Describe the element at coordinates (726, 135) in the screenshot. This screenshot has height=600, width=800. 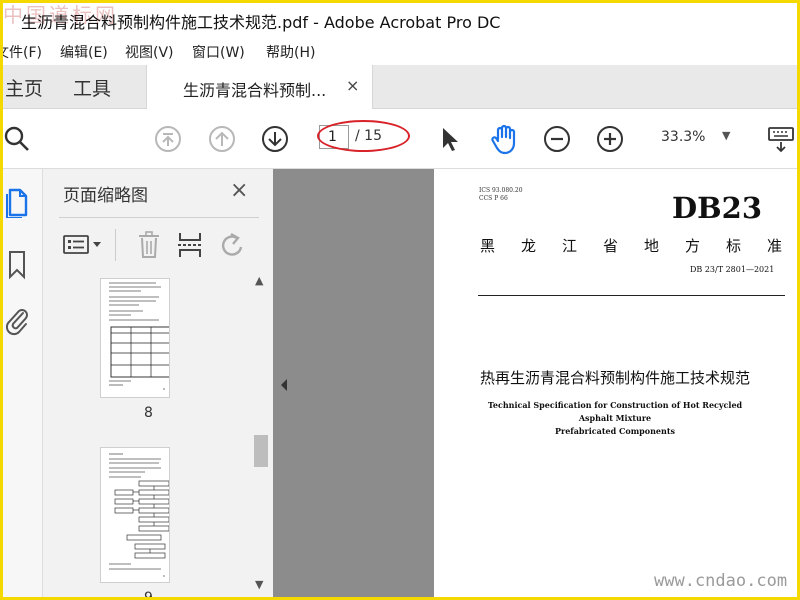
I see `zoom-dropdown-icon: ▼` at that location.